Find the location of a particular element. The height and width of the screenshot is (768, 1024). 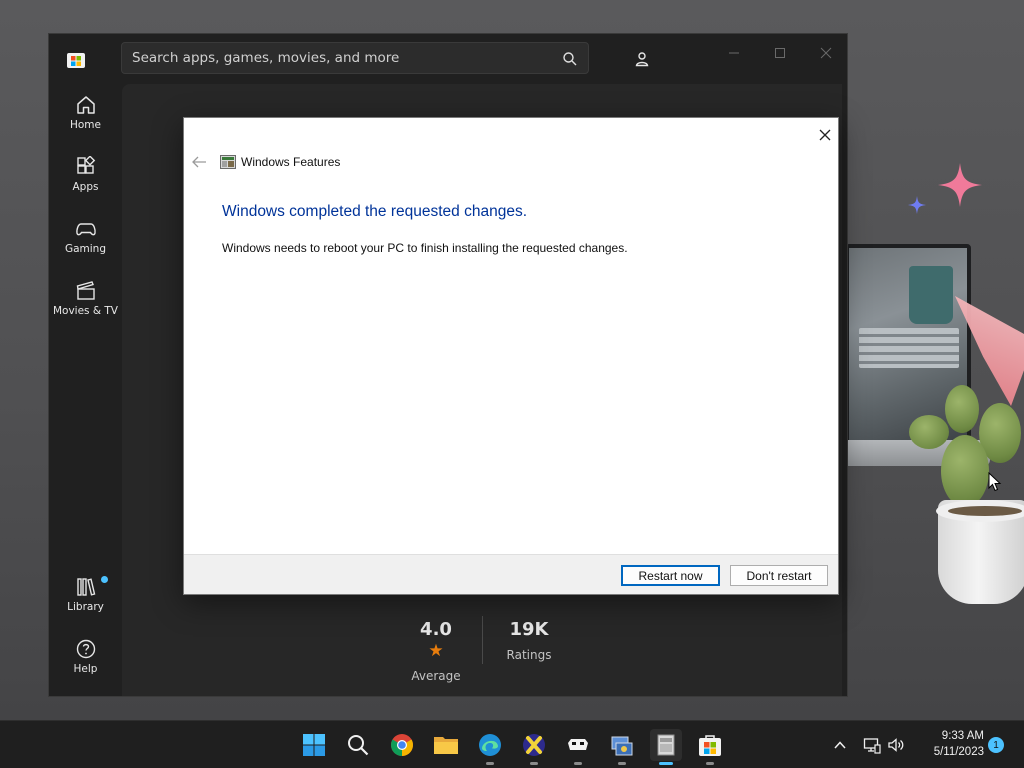

file-explorer-icon is located at coordinates (446, 745).